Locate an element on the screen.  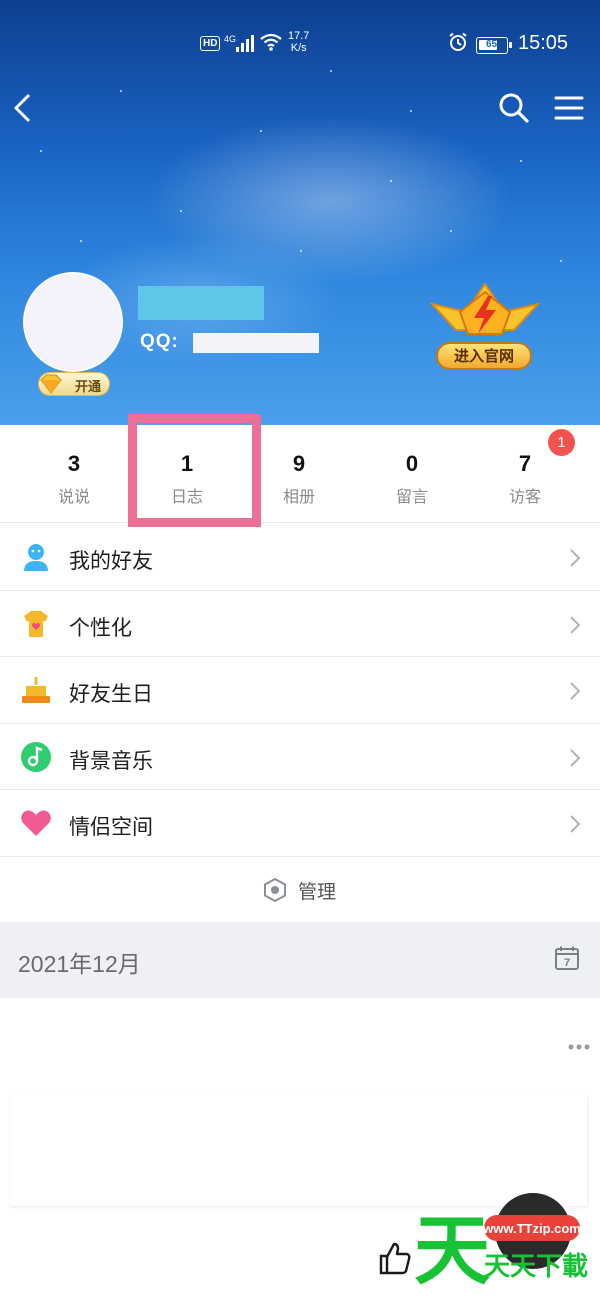
stat-count: 0 is located at coordinates (412, 463).